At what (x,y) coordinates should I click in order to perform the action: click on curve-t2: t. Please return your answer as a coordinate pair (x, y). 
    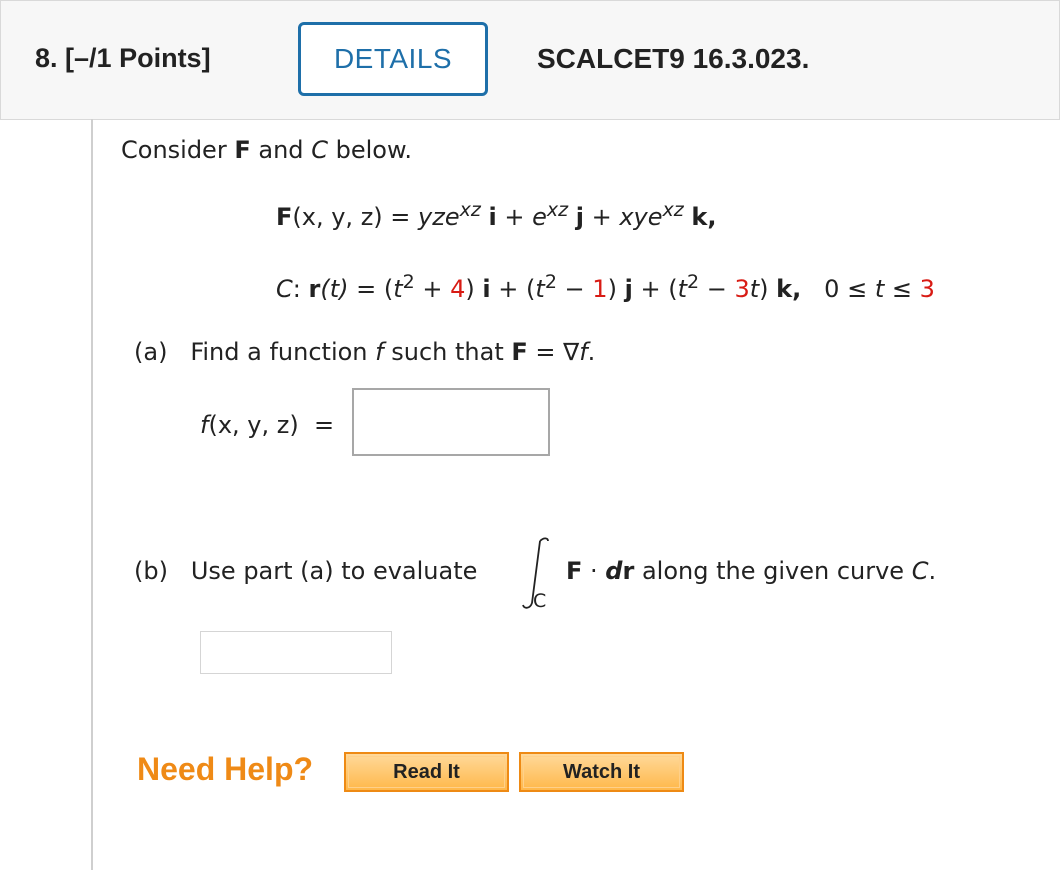
    Looking at the image, I should click on (540, 289).